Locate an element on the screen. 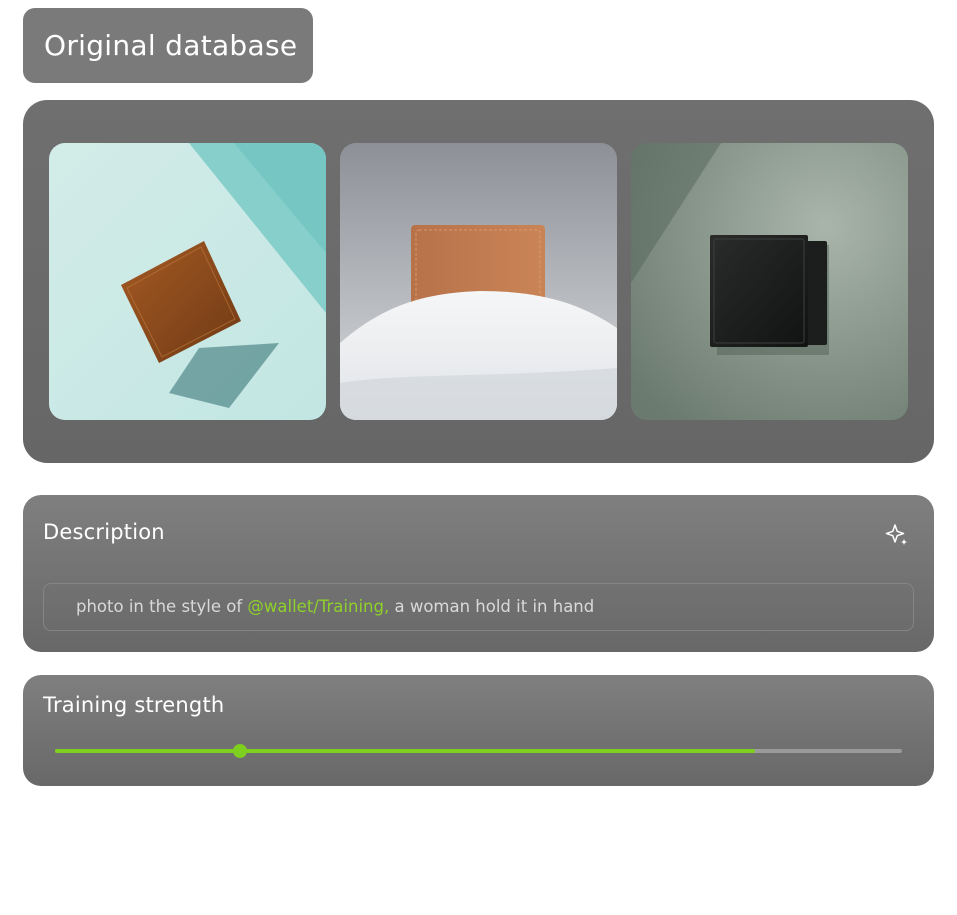 This screenshot has width=957, height=915. gallery-image-tan-wallet is located at coordinates (478, 281).